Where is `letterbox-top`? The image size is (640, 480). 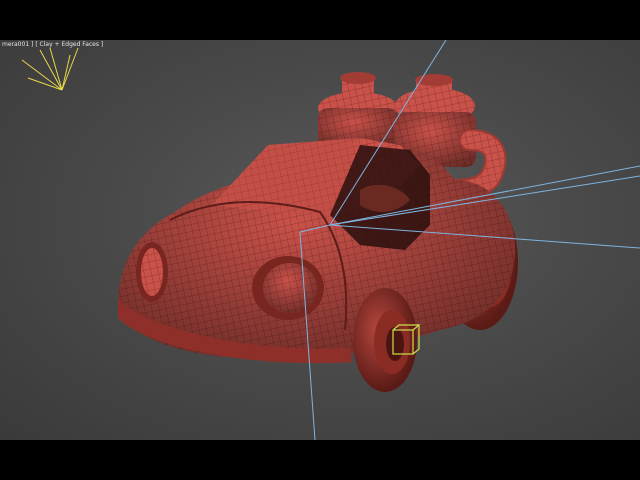 letterbox-top is located at coordinates (320, 20).